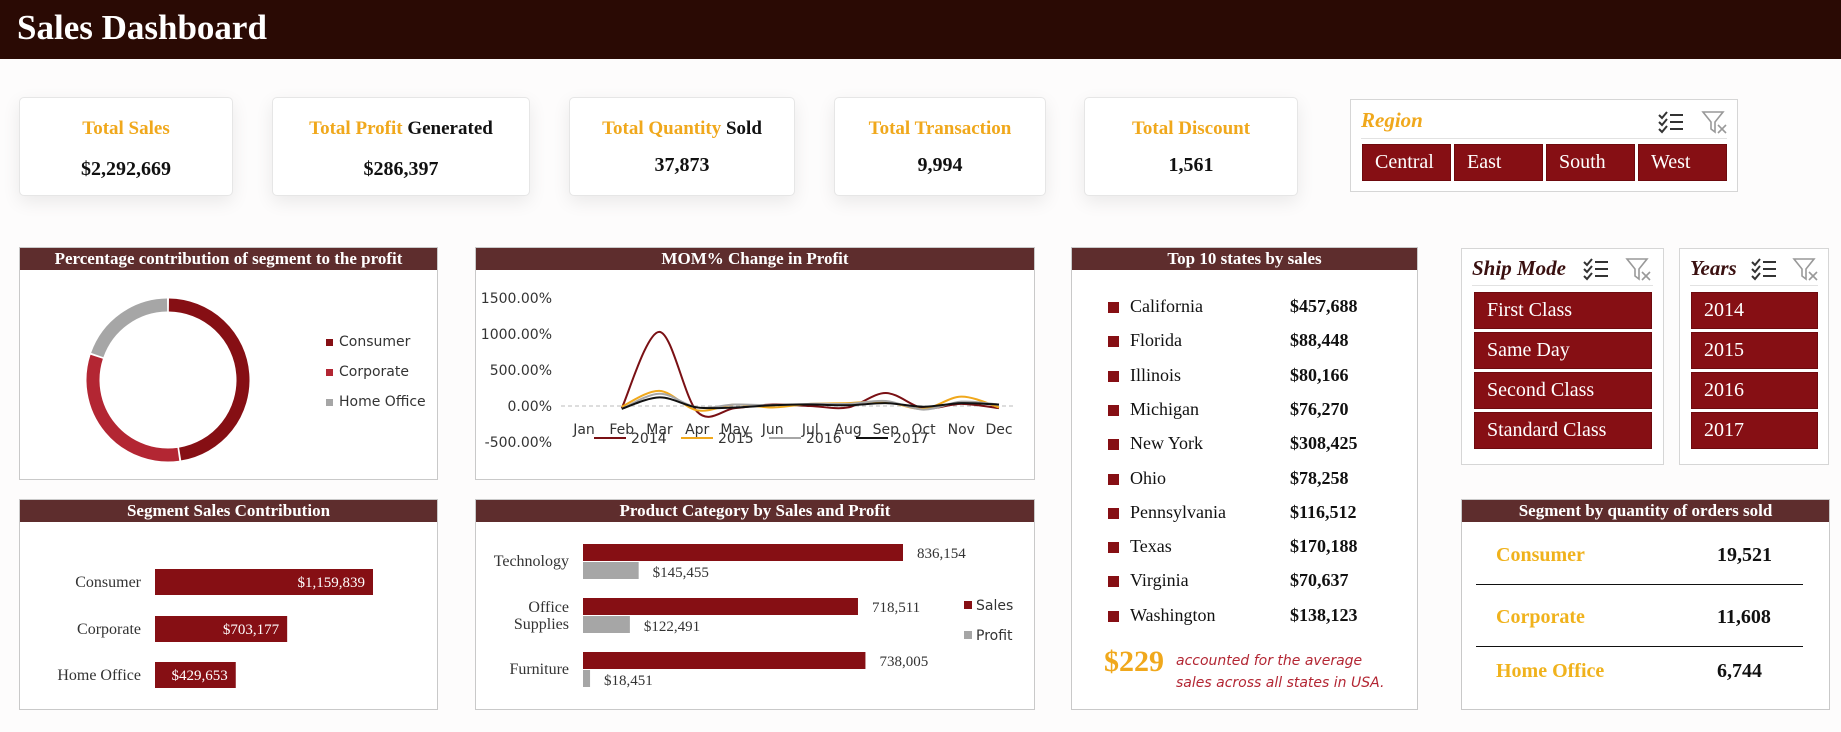 The image size is (1841, 732). I want to click on ship-mode-option-same-day: Same Day, so click(1563, 350).